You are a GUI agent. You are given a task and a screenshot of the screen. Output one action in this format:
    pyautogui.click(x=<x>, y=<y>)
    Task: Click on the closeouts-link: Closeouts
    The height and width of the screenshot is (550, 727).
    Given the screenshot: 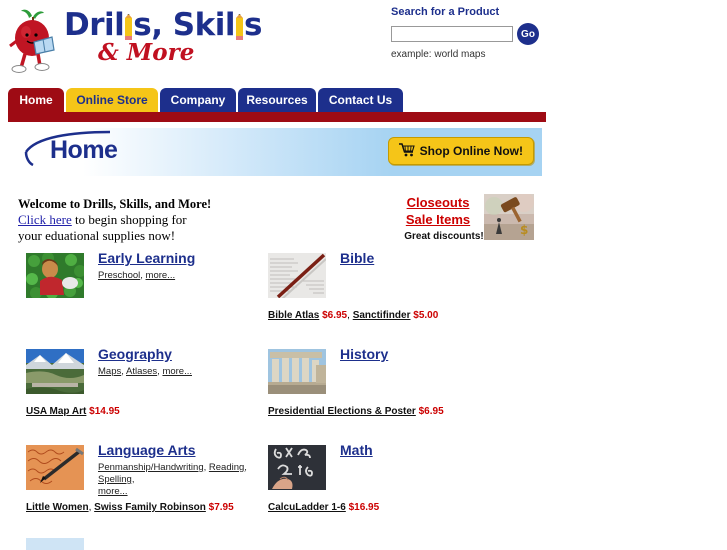 What is the action you would take?
    pyautogui.click(x=438, y=202)
    